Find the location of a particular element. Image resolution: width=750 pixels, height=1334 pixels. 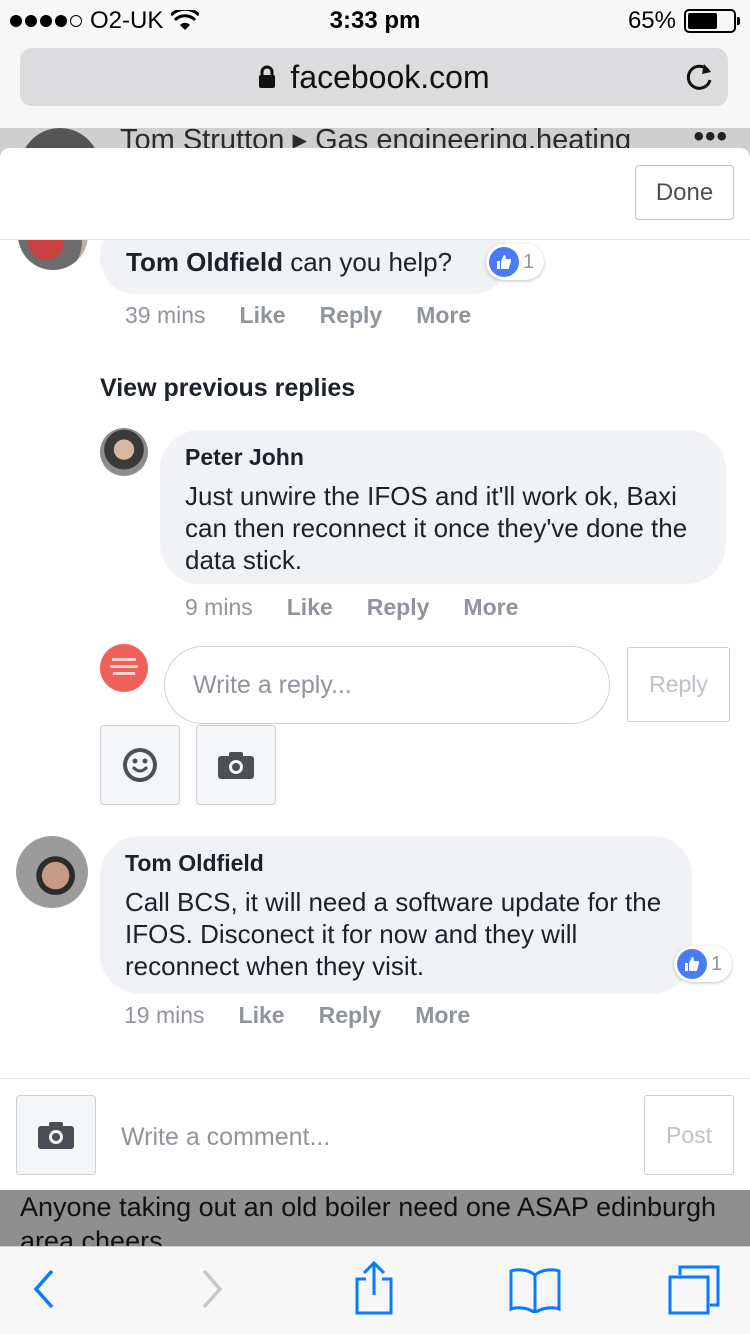

modal-header: Done is located at coordinates (375, 194).